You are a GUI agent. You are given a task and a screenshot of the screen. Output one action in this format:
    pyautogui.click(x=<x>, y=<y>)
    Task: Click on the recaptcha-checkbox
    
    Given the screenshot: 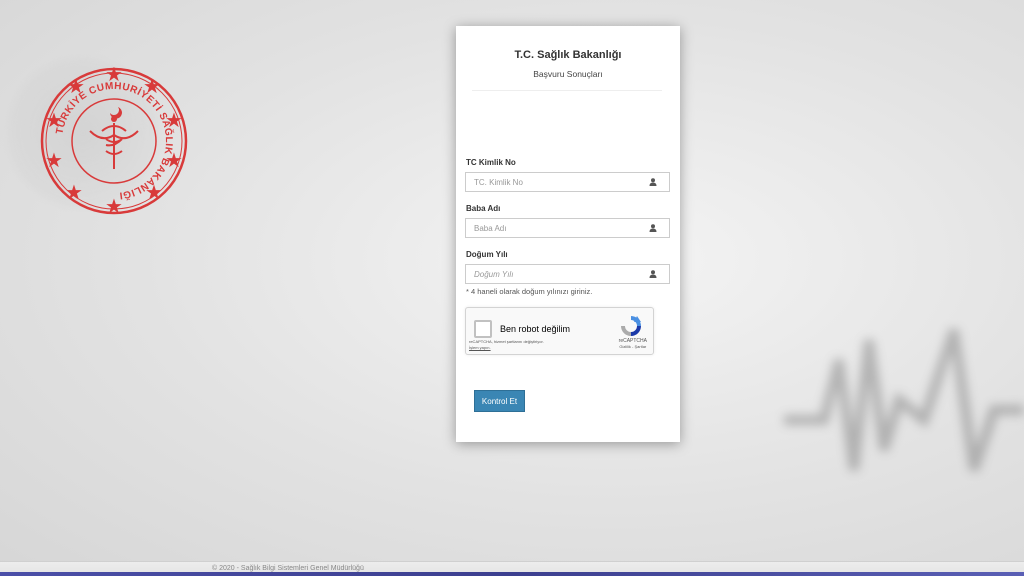 What is the action you would take?
    pyautogui.click(x=483, y=329)
    